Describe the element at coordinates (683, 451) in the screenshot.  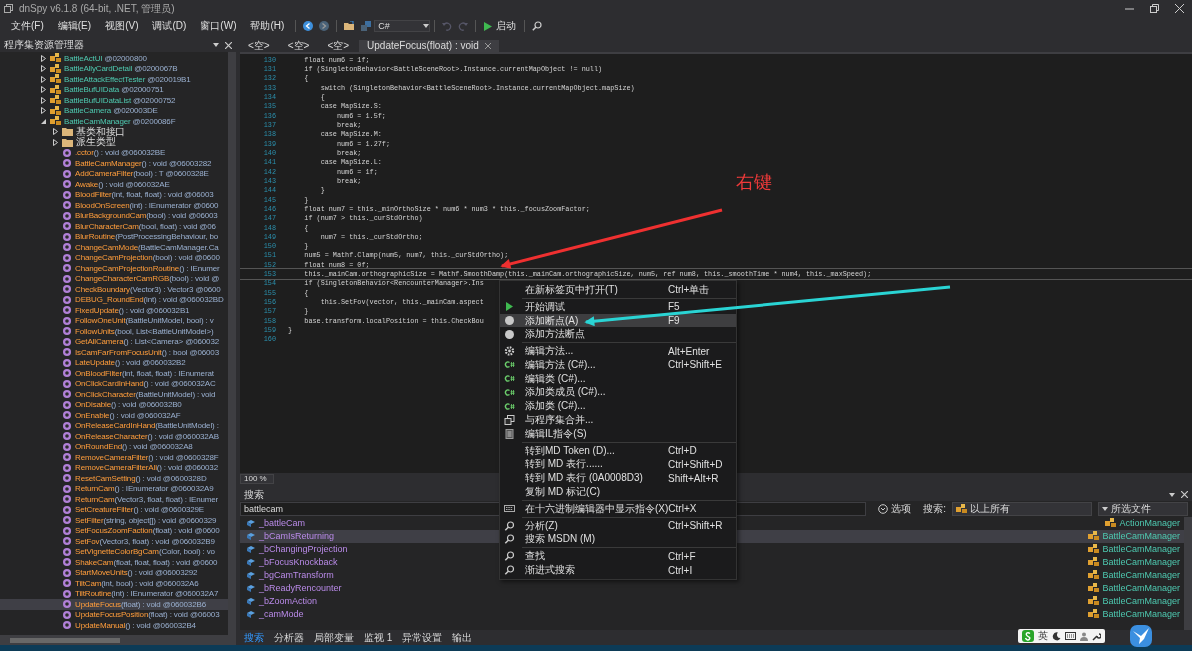
I see `shortcut-label: Ctrl+D` at that location.